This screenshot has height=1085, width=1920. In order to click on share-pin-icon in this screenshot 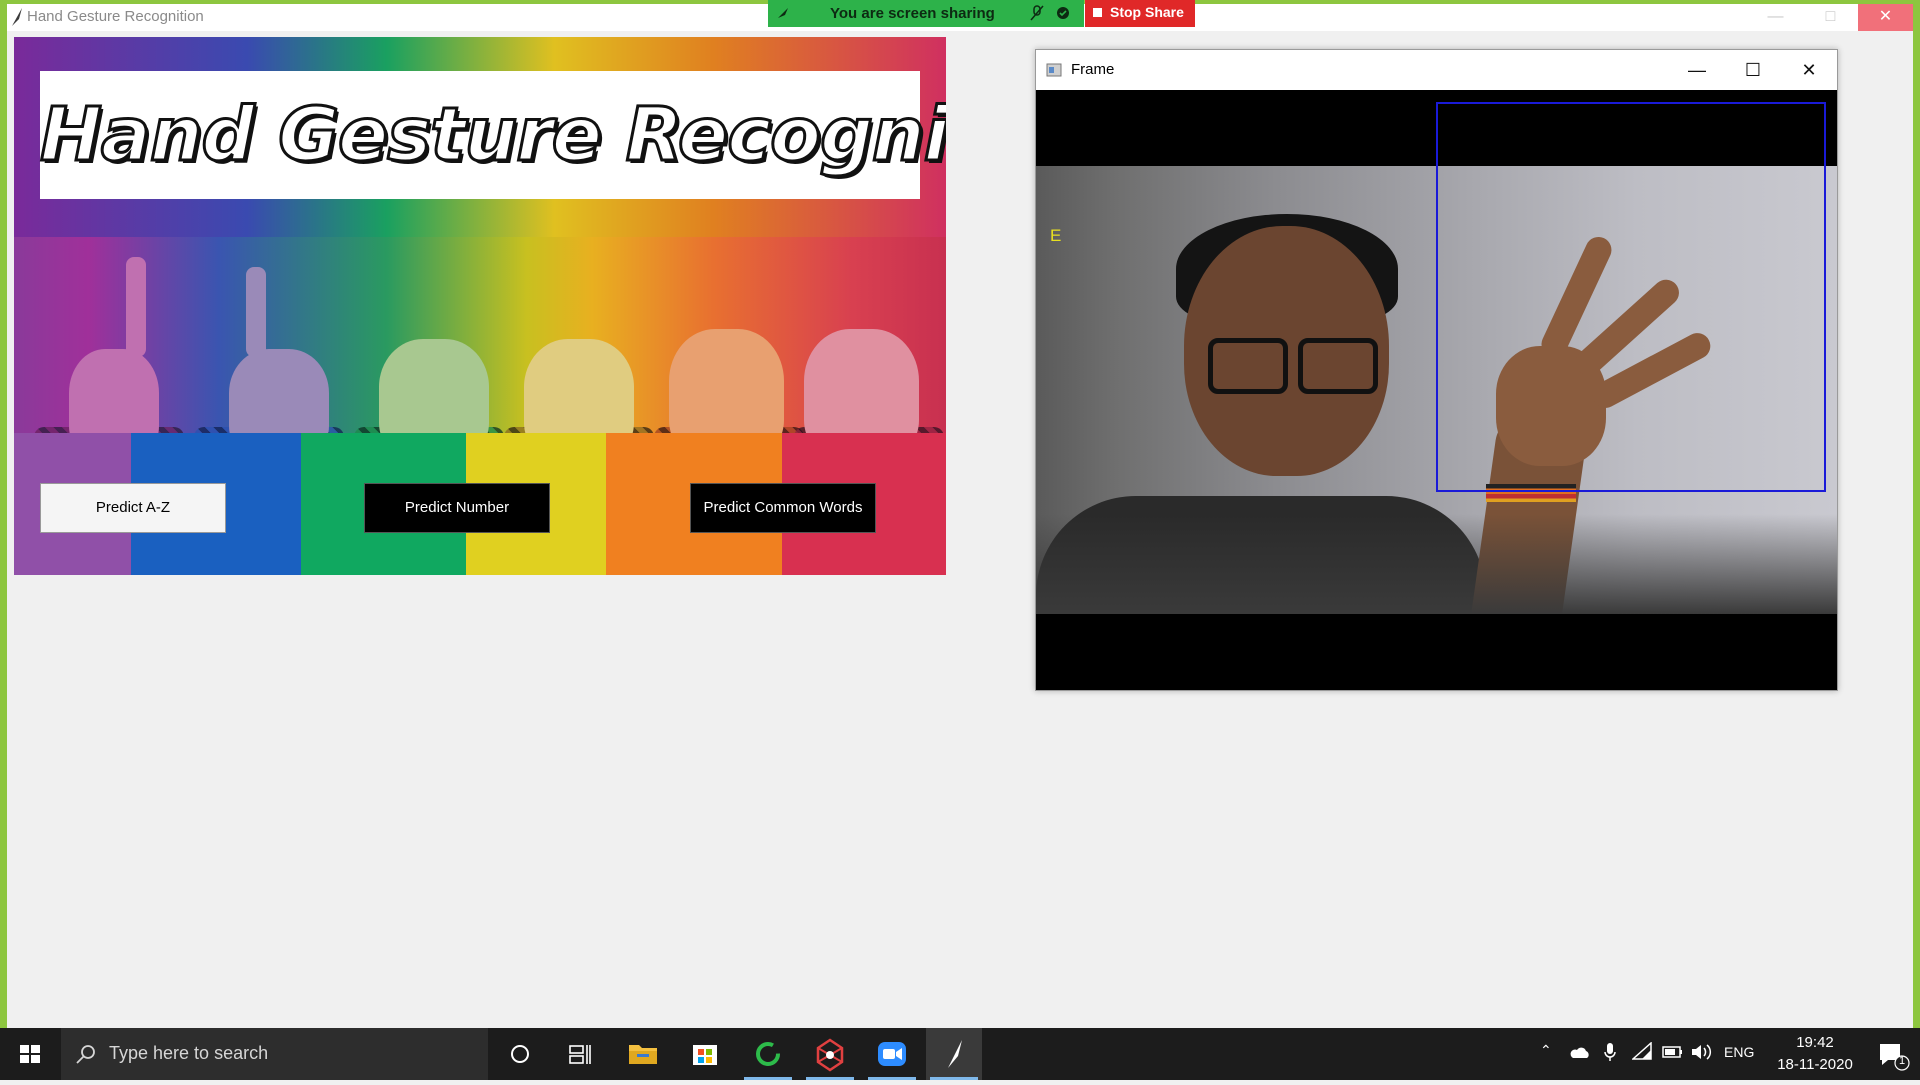, I will do `click(783, 13)`.